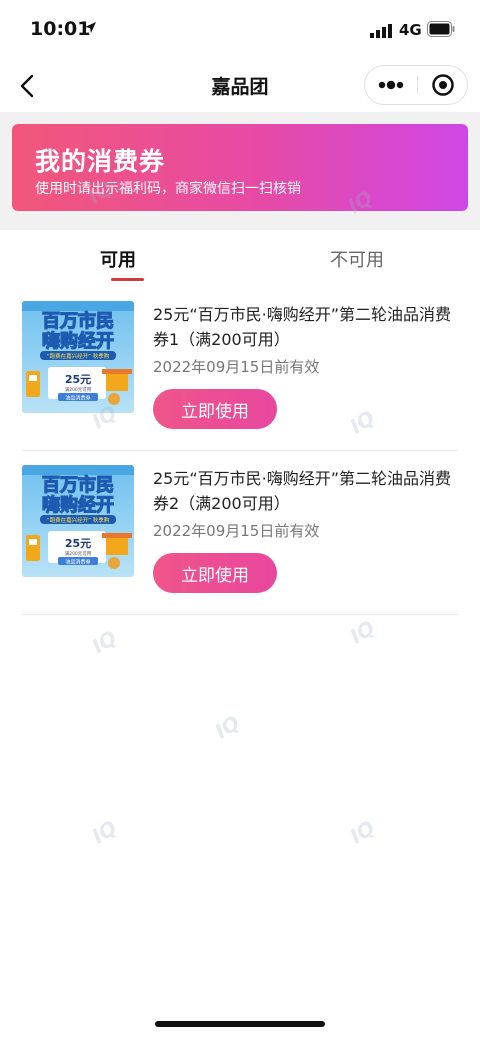 The height and width of the screenshot is (1039, 480). I want to click on tab-indicator, so click(127, 279).